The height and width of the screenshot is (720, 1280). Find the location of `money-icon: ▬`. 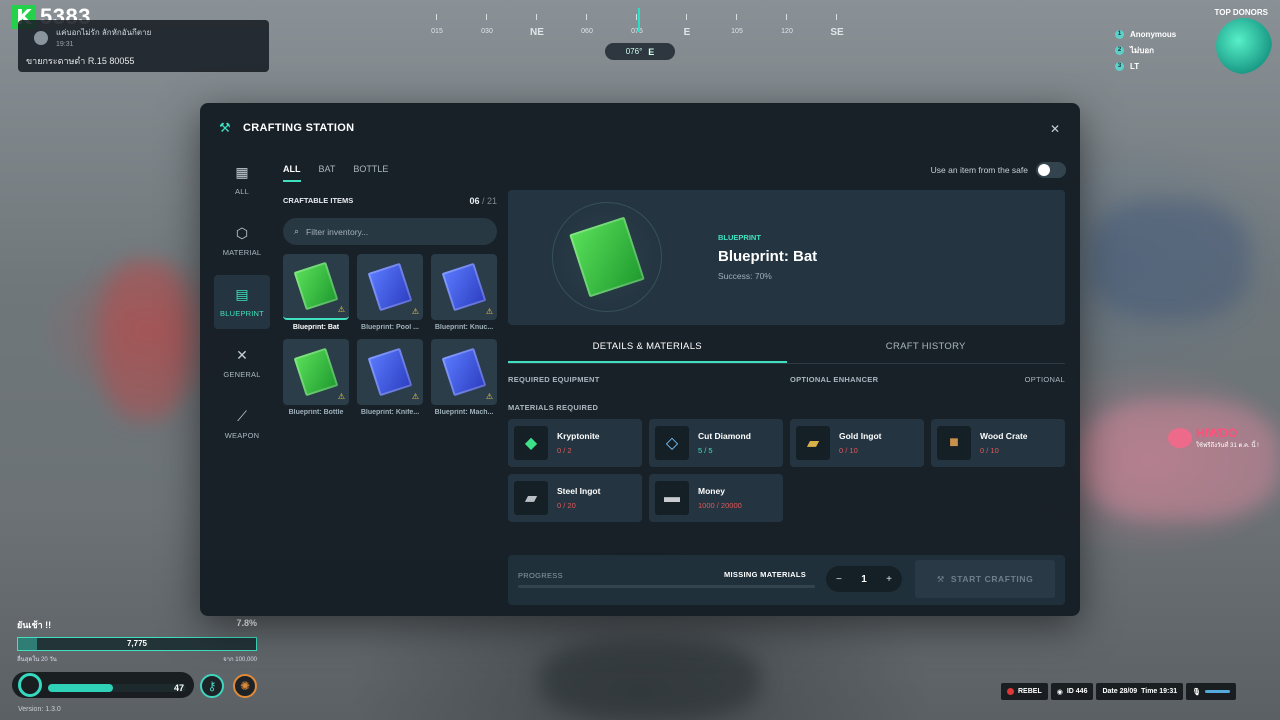

money-icon: ▬ is located at coordinates (672, 498).